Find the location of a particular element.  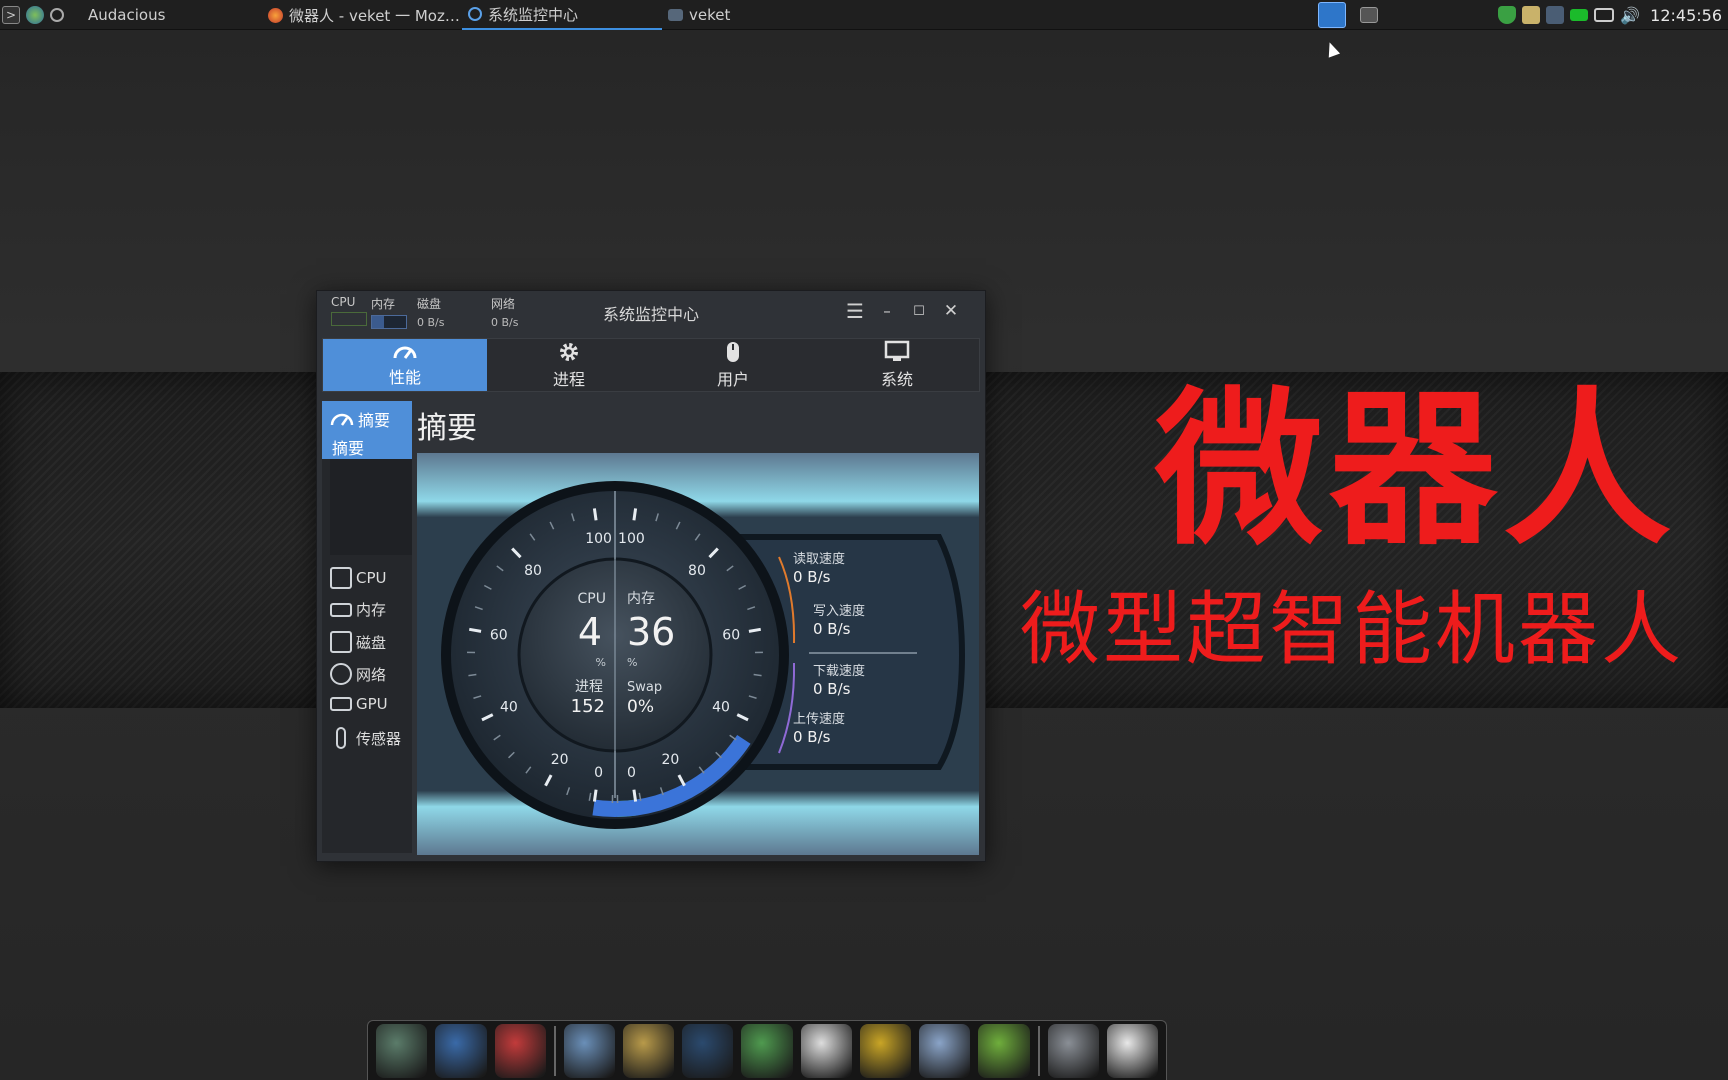

right-dial-tick-label: 40 is located at coordinates (721, 708).